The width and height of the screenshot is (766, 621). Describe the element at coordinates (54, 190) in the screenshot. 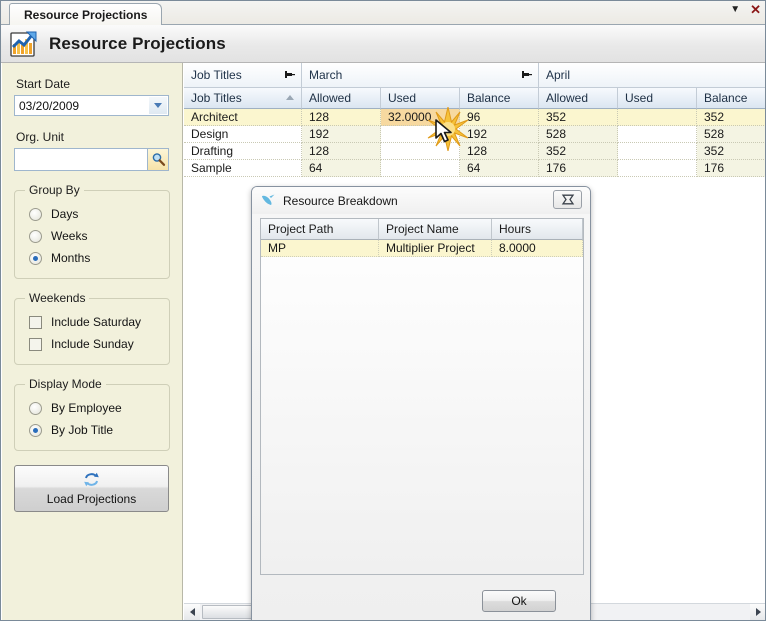

I see `group-by-legend: Group By` at that location.